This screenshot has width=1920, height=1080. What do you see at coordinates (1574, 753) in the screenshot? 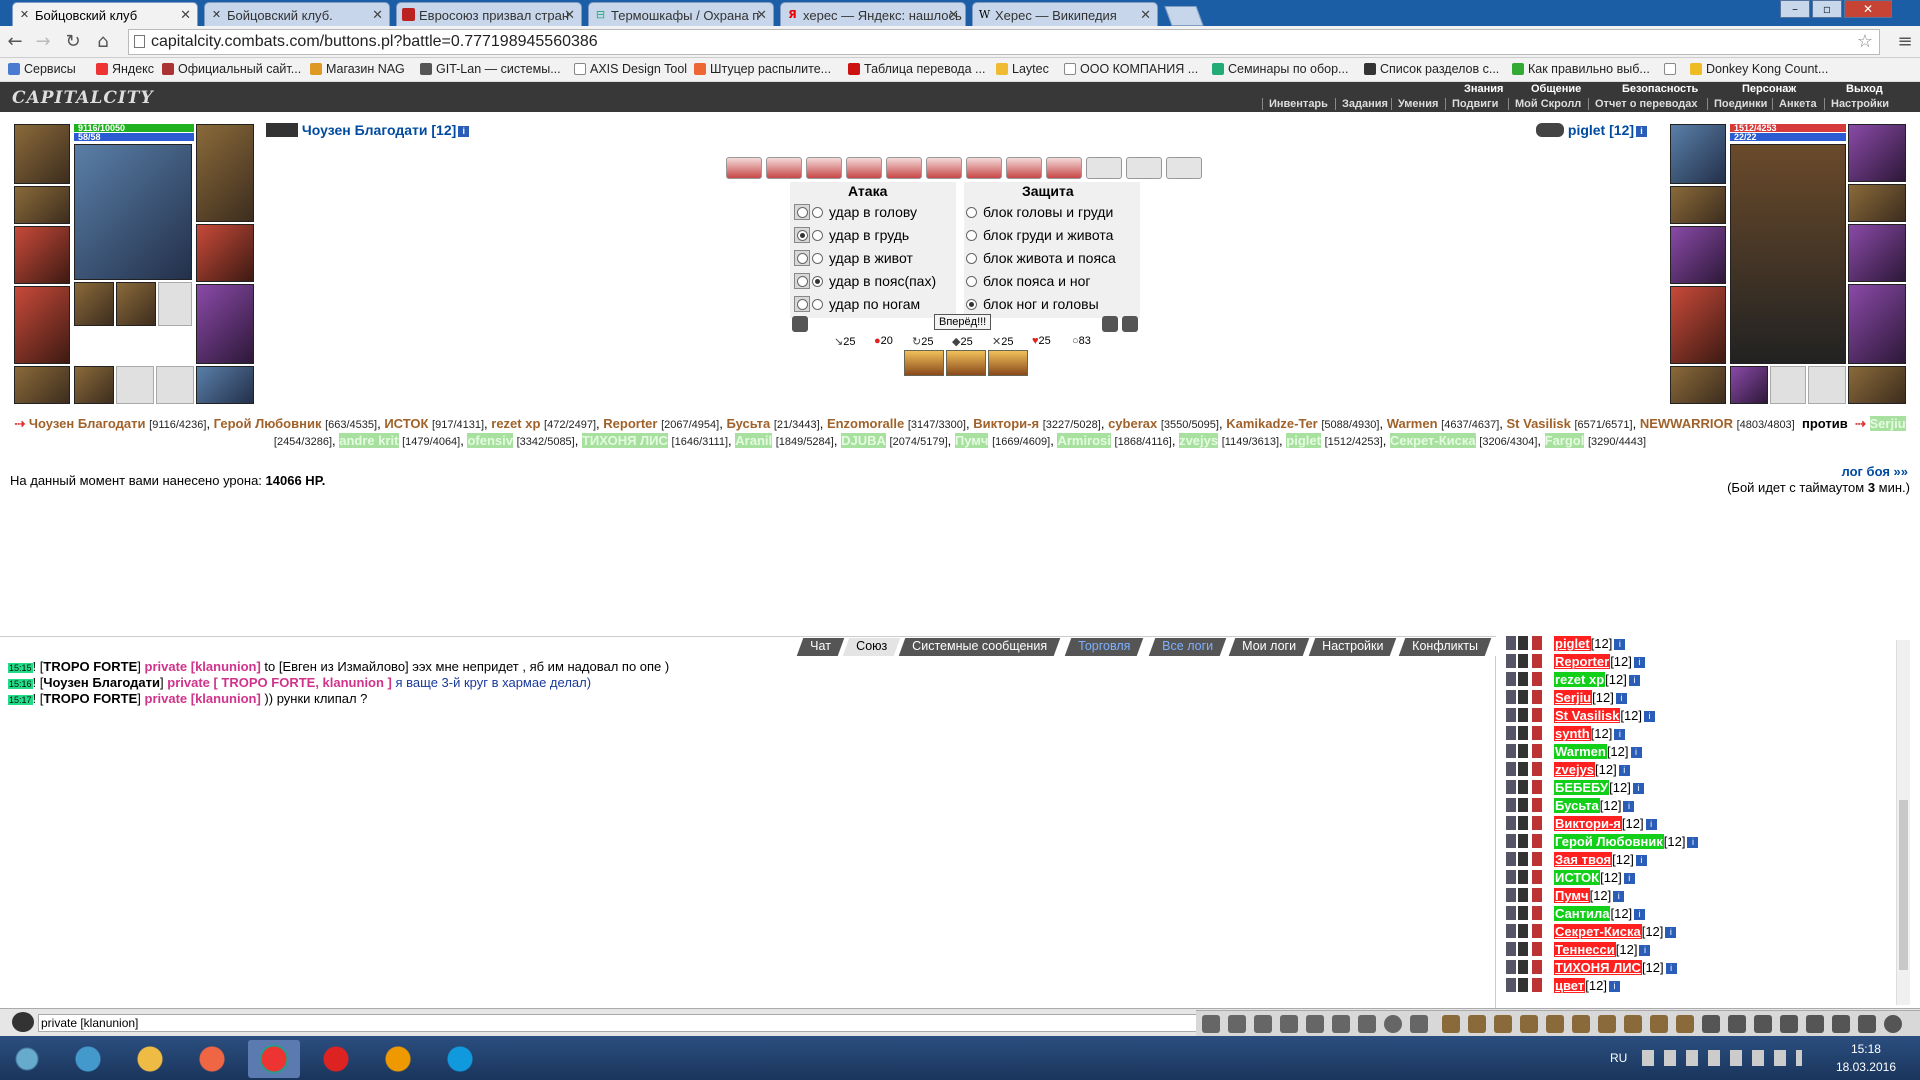
I see `player-row: Warmen[12] i` at bounding box center [1574, 753].